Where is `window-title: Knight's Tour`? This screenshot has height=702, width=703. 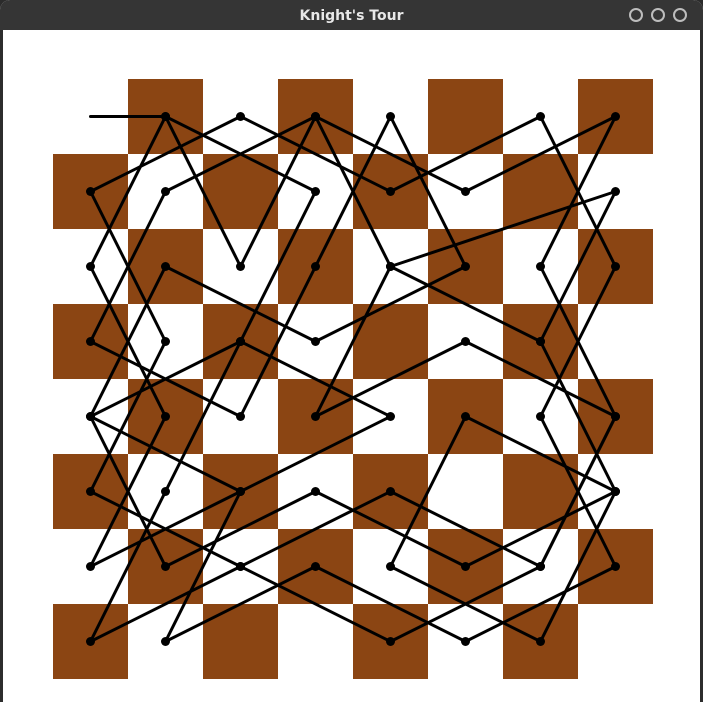
window-title: Knight's Tour is located at coordinates (351, 16).